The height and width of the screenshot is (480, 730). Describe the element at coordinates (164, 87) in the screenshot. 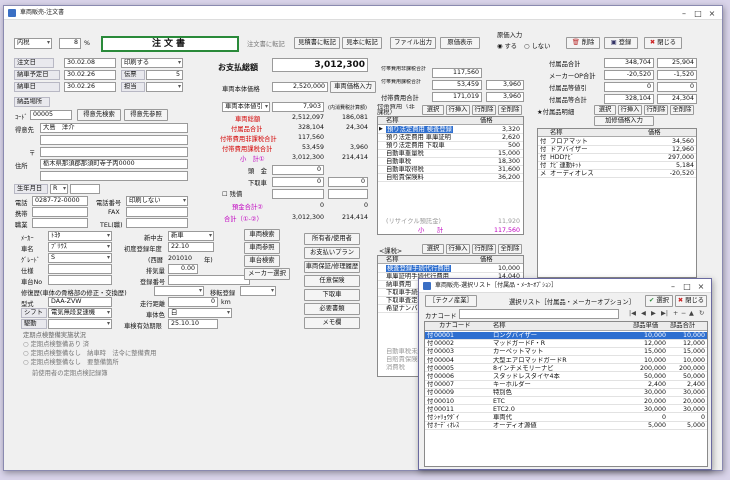

I see `staff-select` at that location.